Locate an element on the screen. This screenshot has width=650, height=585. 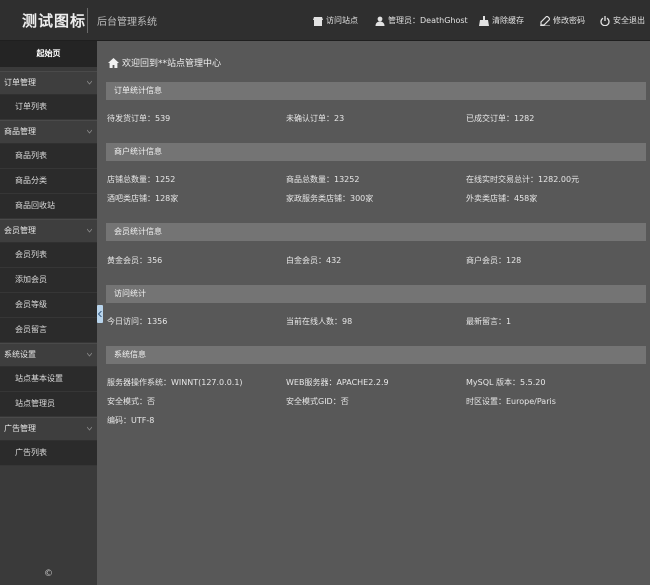
section-header-system: 系统信息 is located at coordinates (376, 355).